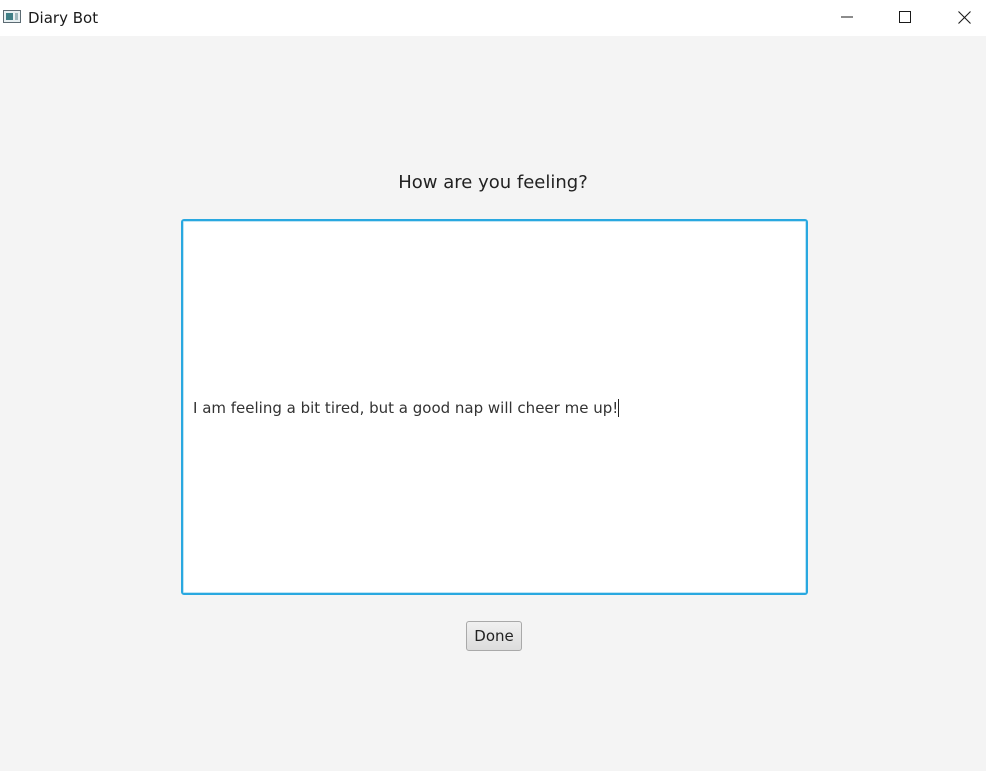 The image size is (986, 771). Describe the element at coordinates (493, 18) in the screenshot. I see `title-bar: Diary Bot` at that location.